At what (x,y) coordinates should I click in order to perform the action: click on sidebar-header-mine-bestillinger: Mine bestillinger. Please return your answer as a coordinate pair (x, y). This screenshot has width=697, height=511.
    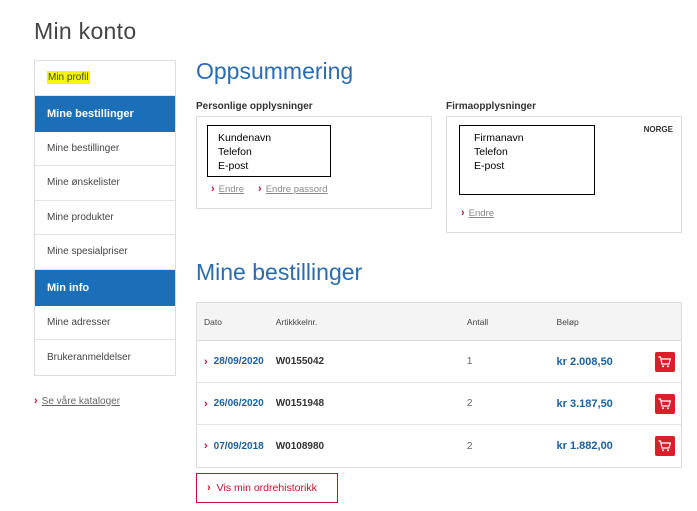
    Looking at the image, I should click on (105, 113).